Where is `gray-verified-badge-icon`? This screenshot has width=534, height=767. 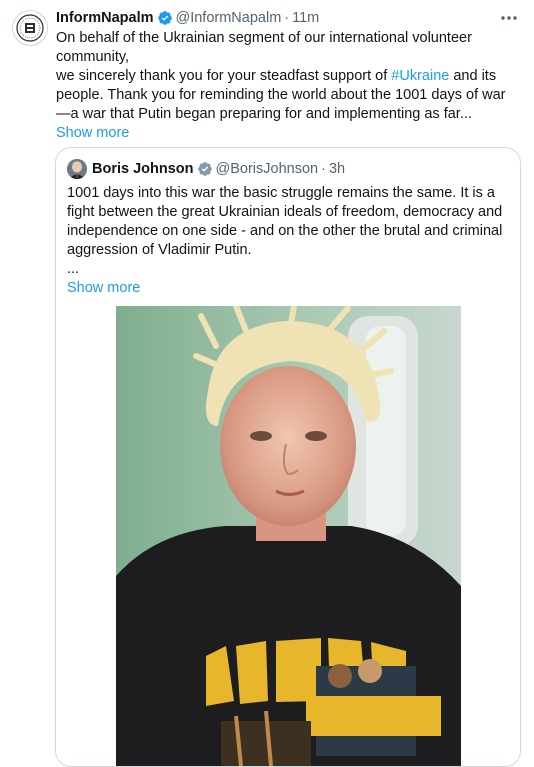 gray-verified-badge-icon is located at coordinates (205, 169).